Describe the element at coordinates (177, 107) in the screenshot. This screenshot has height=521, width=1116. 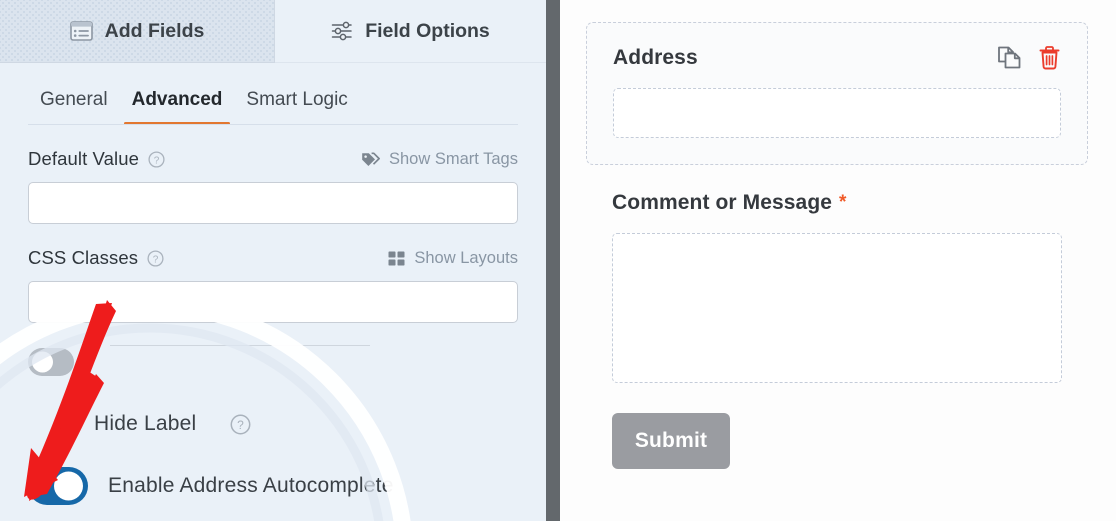
I see `subtab-advanced: Advanced` at that location.